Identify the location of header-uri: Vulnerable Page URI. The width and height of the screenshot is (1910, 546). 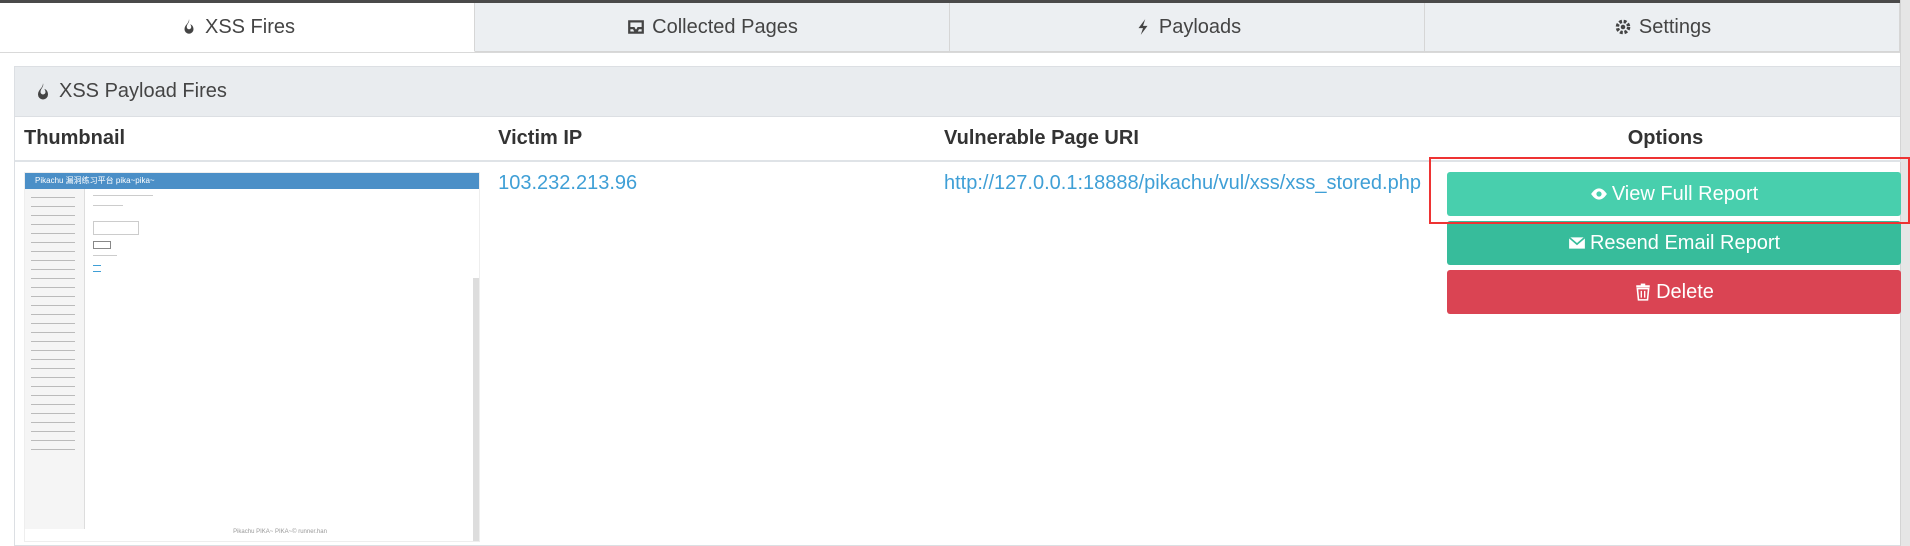
(1178, 139).